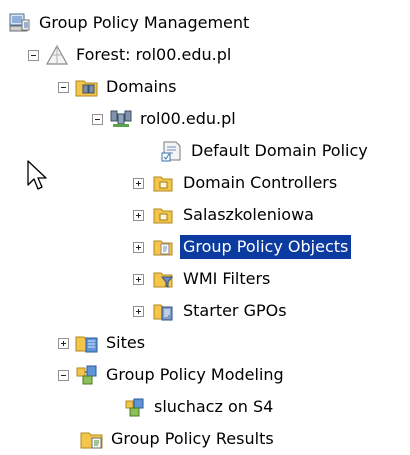 This screenshot has width=410, height=455. I want to click on tree-node-label: Salaszkoleniowa, so click(248, 214).